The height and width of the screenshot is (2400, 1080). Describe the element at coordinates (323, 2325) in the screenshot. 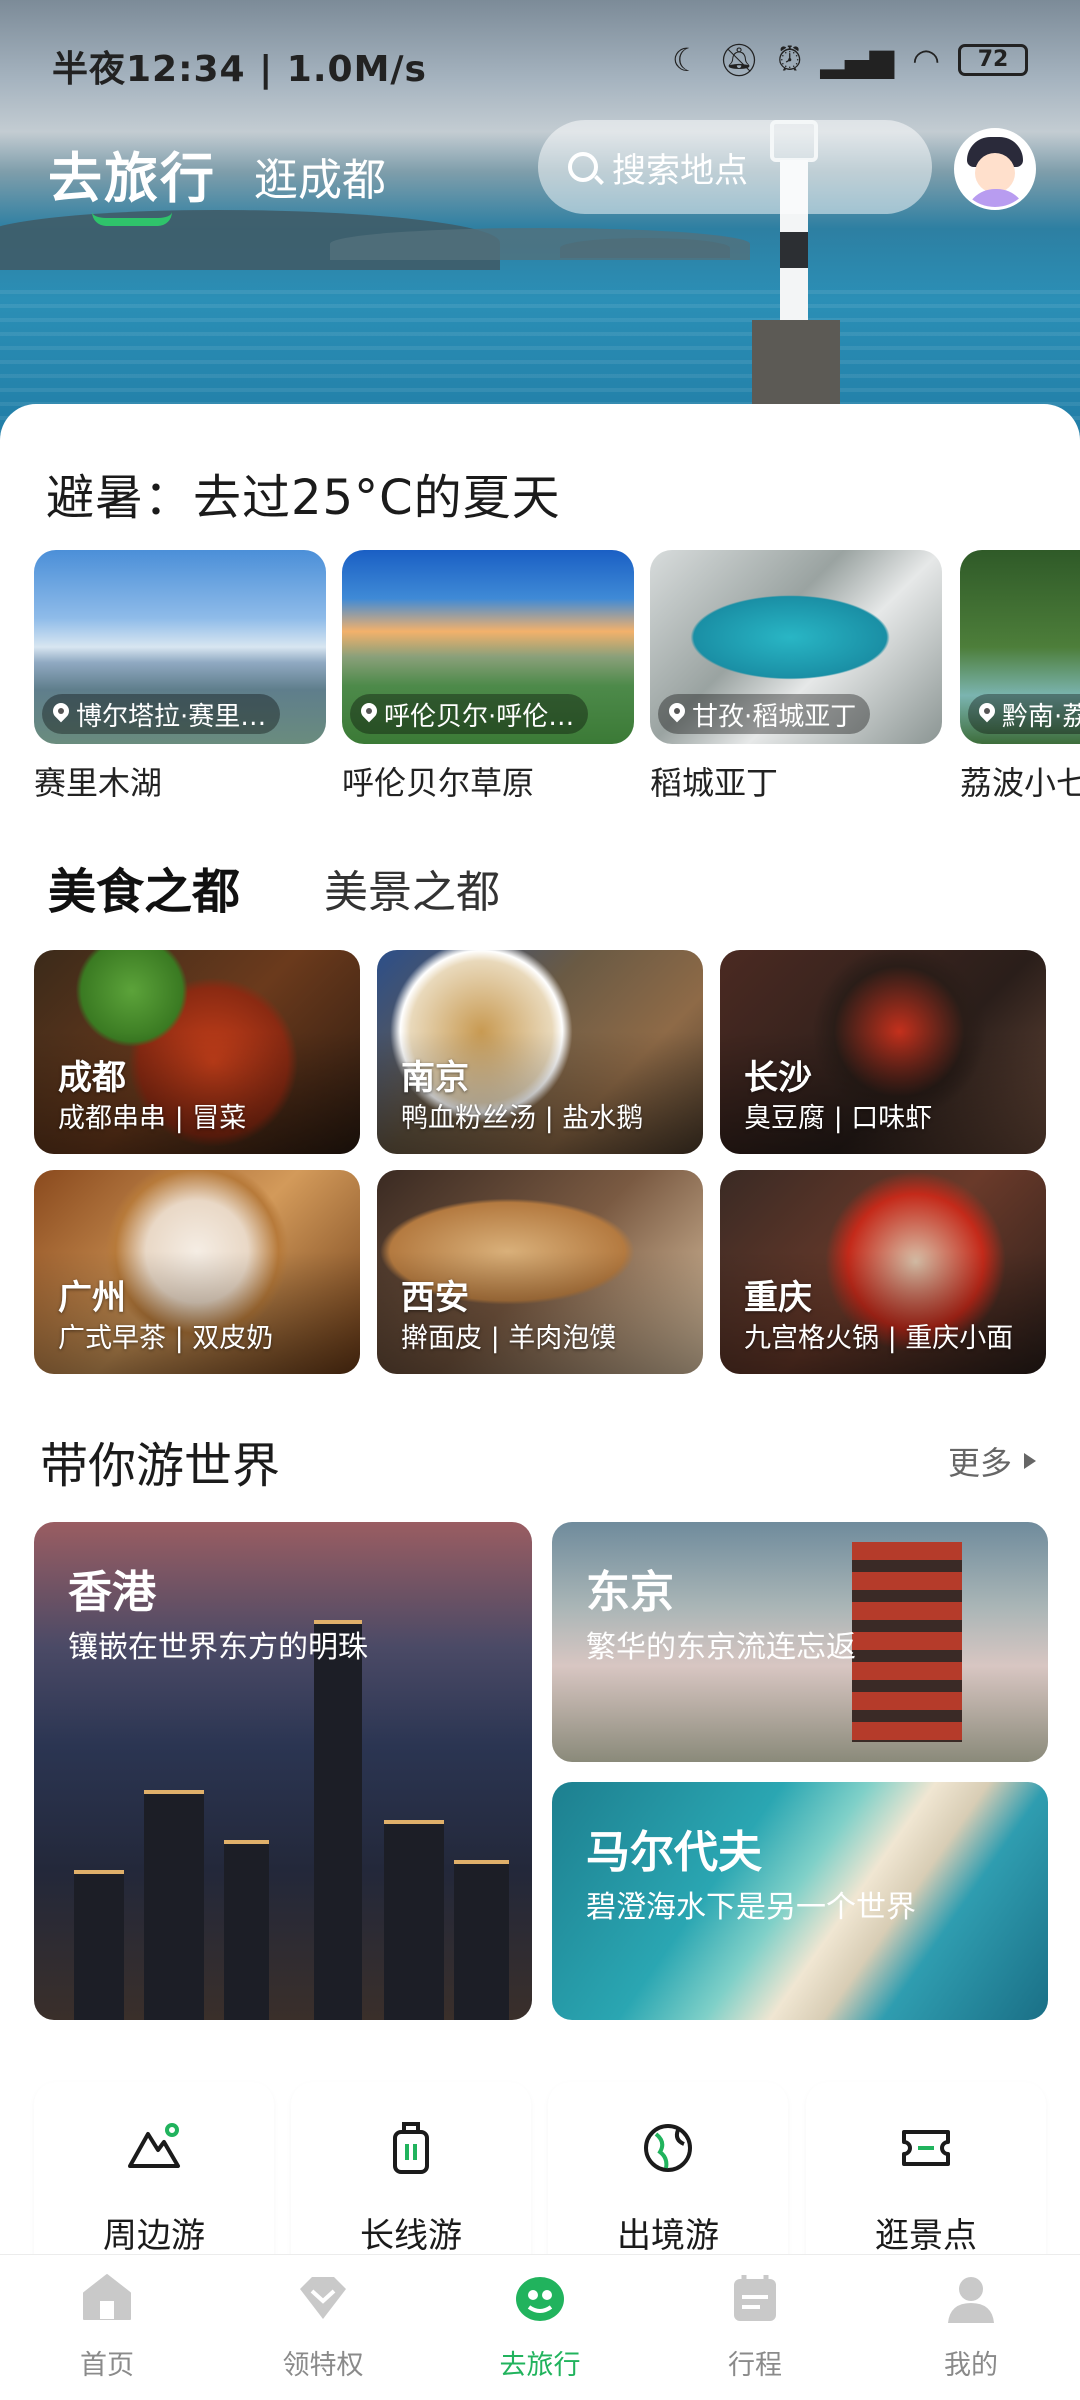

I see `tab-privileges: 领特权` at that location.